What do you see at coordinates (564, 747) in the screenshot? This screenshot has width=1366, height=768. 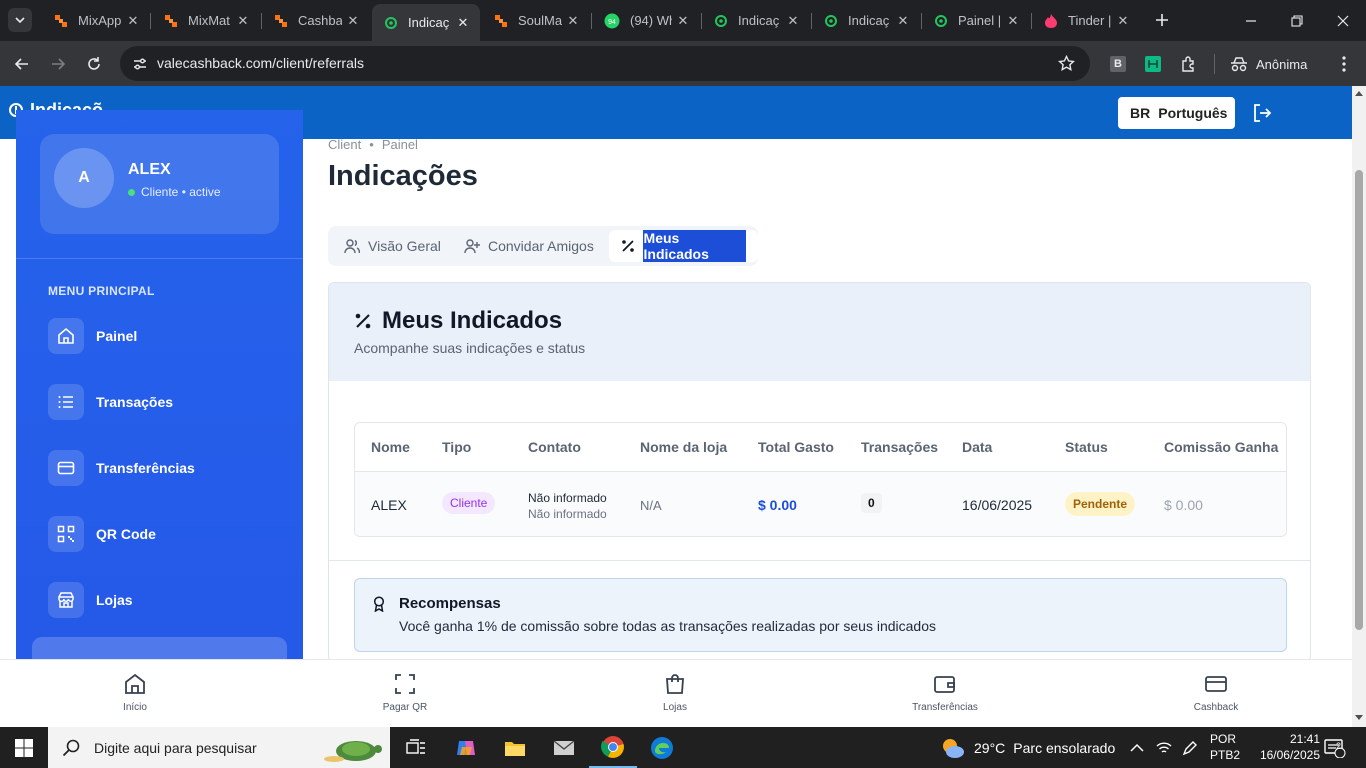 I see `mail-button` at bounding box center [564, 747].